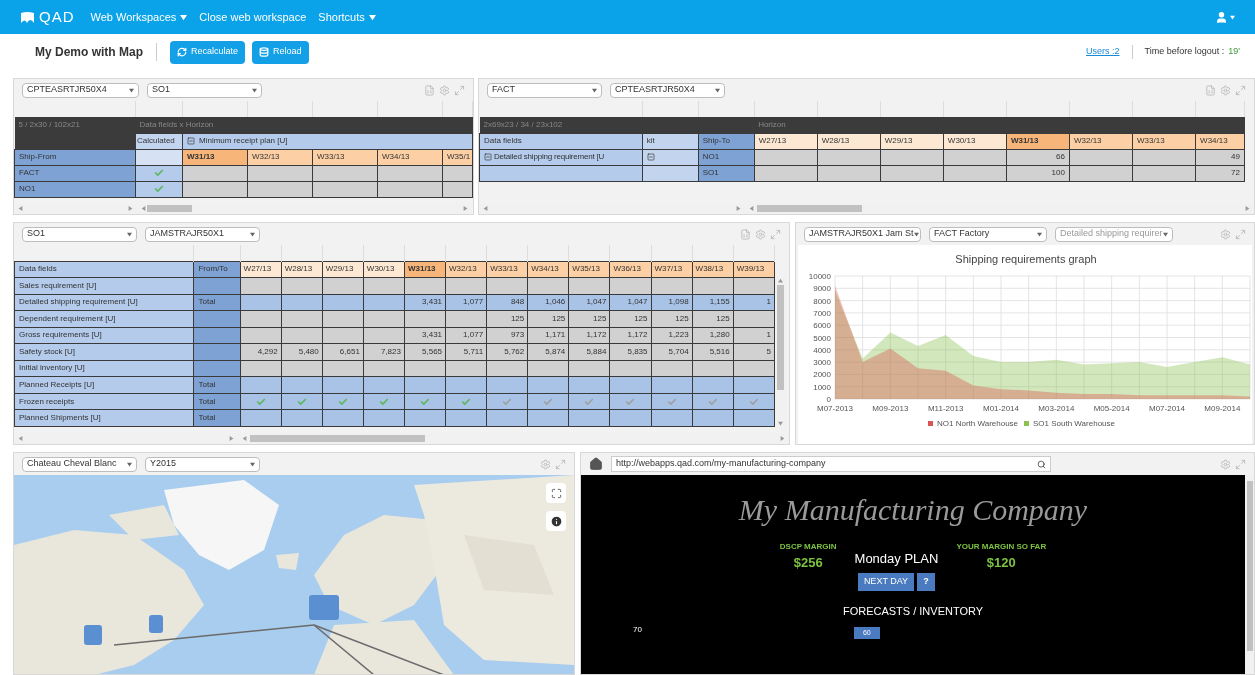 The width and height of the screenshot is (1255, 675). What do you see at coordinates (630, 269) in the screenshot?
I see `week-header: W36/13` at bounding box center [630, 269].